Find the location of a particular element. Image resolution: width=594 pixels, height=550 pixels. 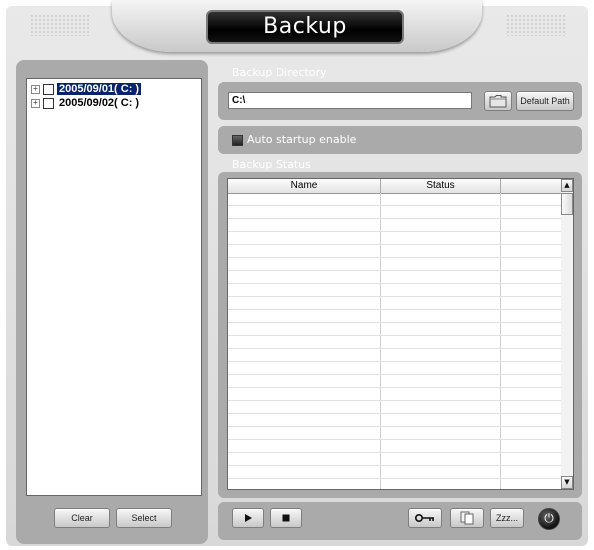

copy-icon is located at coordinates (467, 518).